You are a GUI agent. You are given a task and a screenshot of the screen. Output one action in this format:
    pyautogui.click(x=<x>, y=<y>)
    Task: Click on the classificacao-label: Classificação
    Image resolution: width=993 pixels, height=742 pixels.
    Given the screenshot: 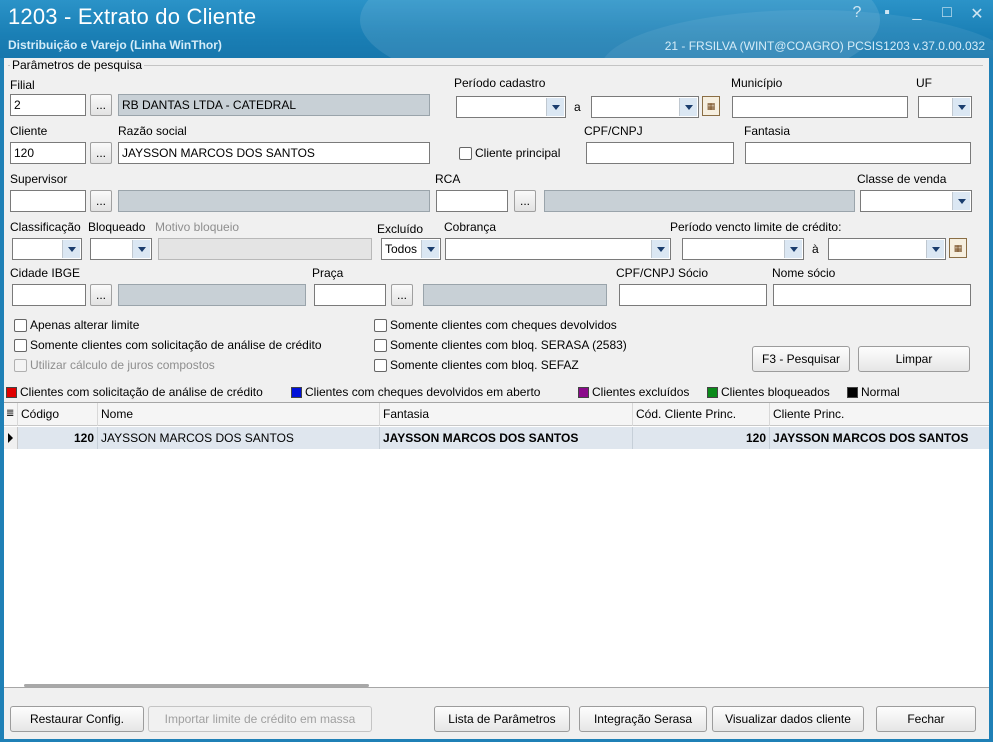 What is the action you would take?
    pyautogui.click(x=45, y=227)
    